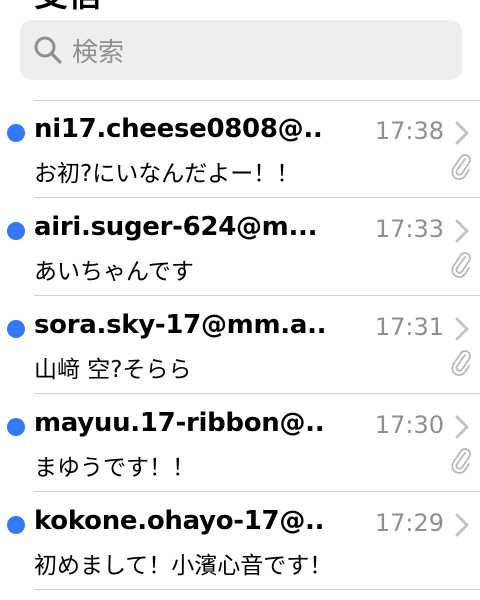 Image resolution: width=480 pixels, height=600 pixels. Describe the element at coordinates (183, 566) in the screenshot. I see `preview-text: 初めまして！小濱心音です！` at that location.